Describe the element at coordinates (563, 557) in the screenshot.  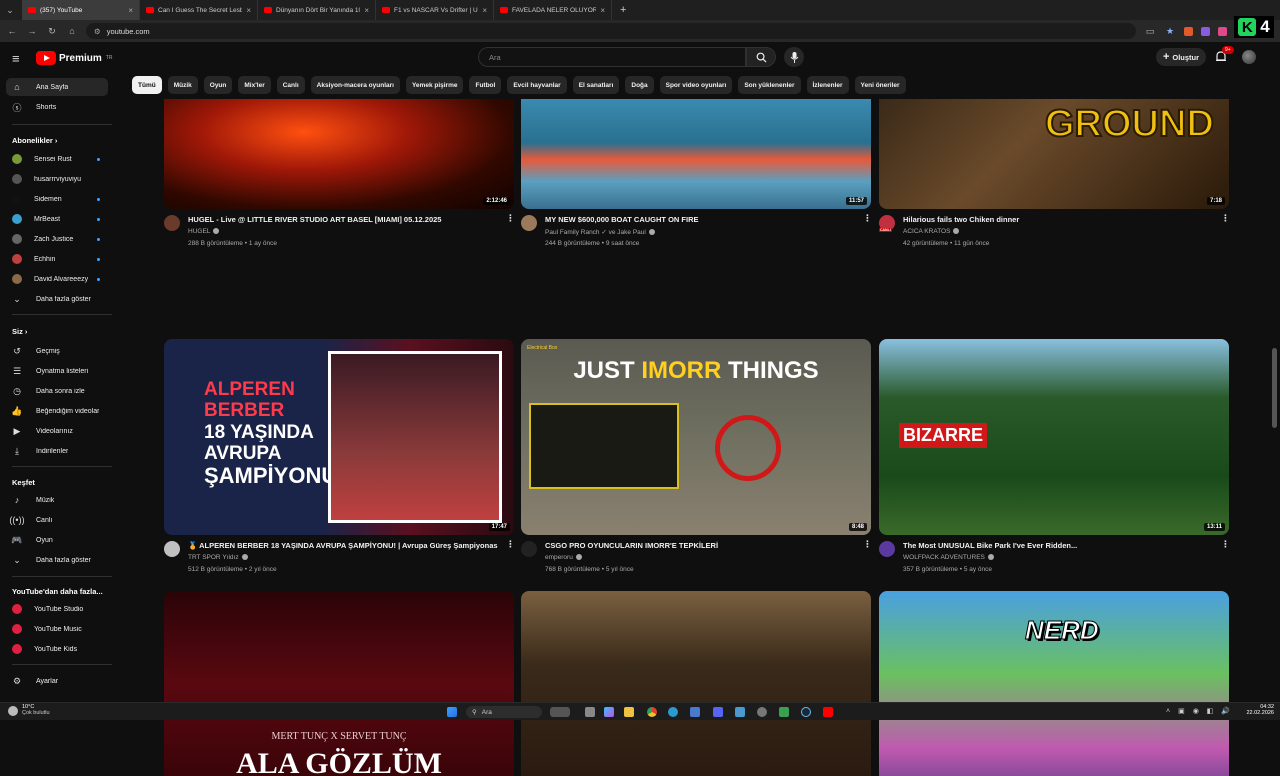
I see `channel-name: emperoru` at that location.